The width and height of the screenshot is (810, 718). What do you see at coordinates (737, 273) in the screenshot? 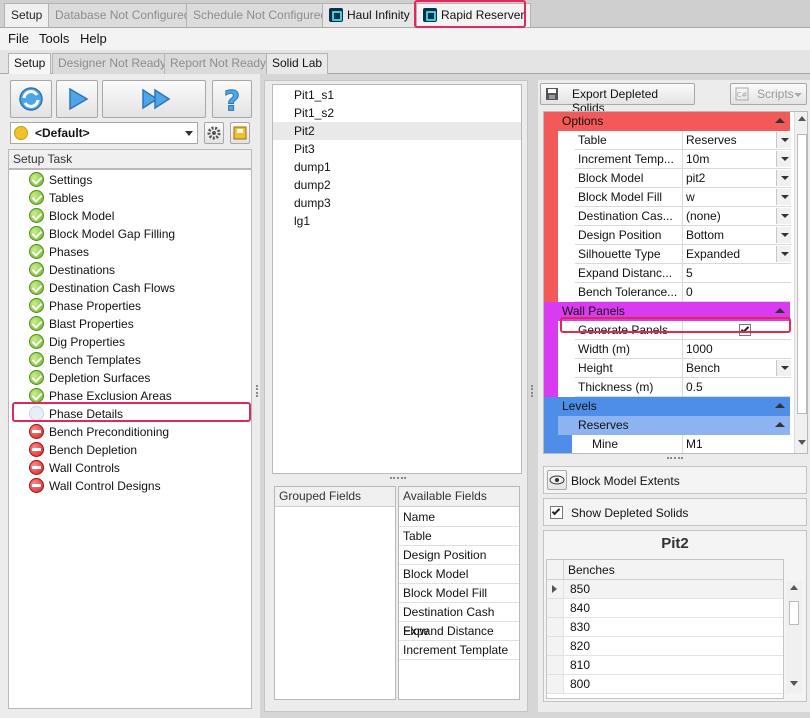
I see `property-value: 5` at bounding box center [737, 273].